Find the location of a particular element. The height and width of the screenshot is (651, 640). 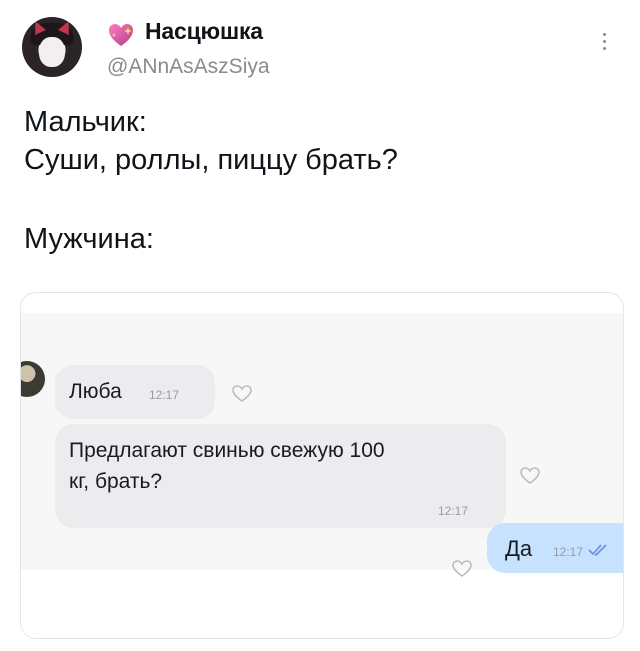

message-text: Да is located at coordinates (519, 548).